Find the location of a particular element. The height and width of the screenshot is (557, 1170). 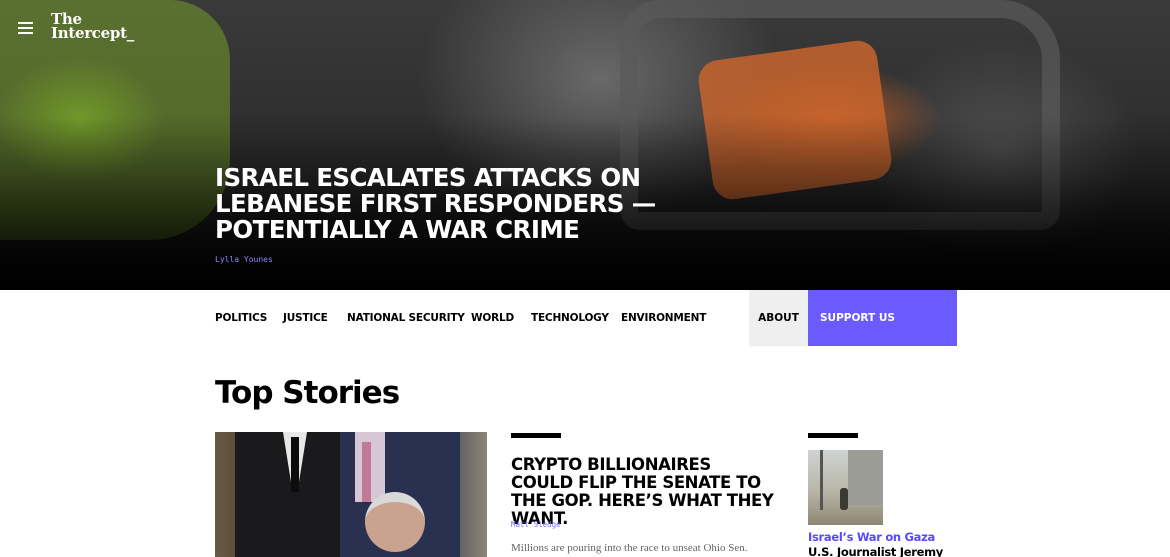

hamburger-menu-icon is located at coordinates (25, 28).